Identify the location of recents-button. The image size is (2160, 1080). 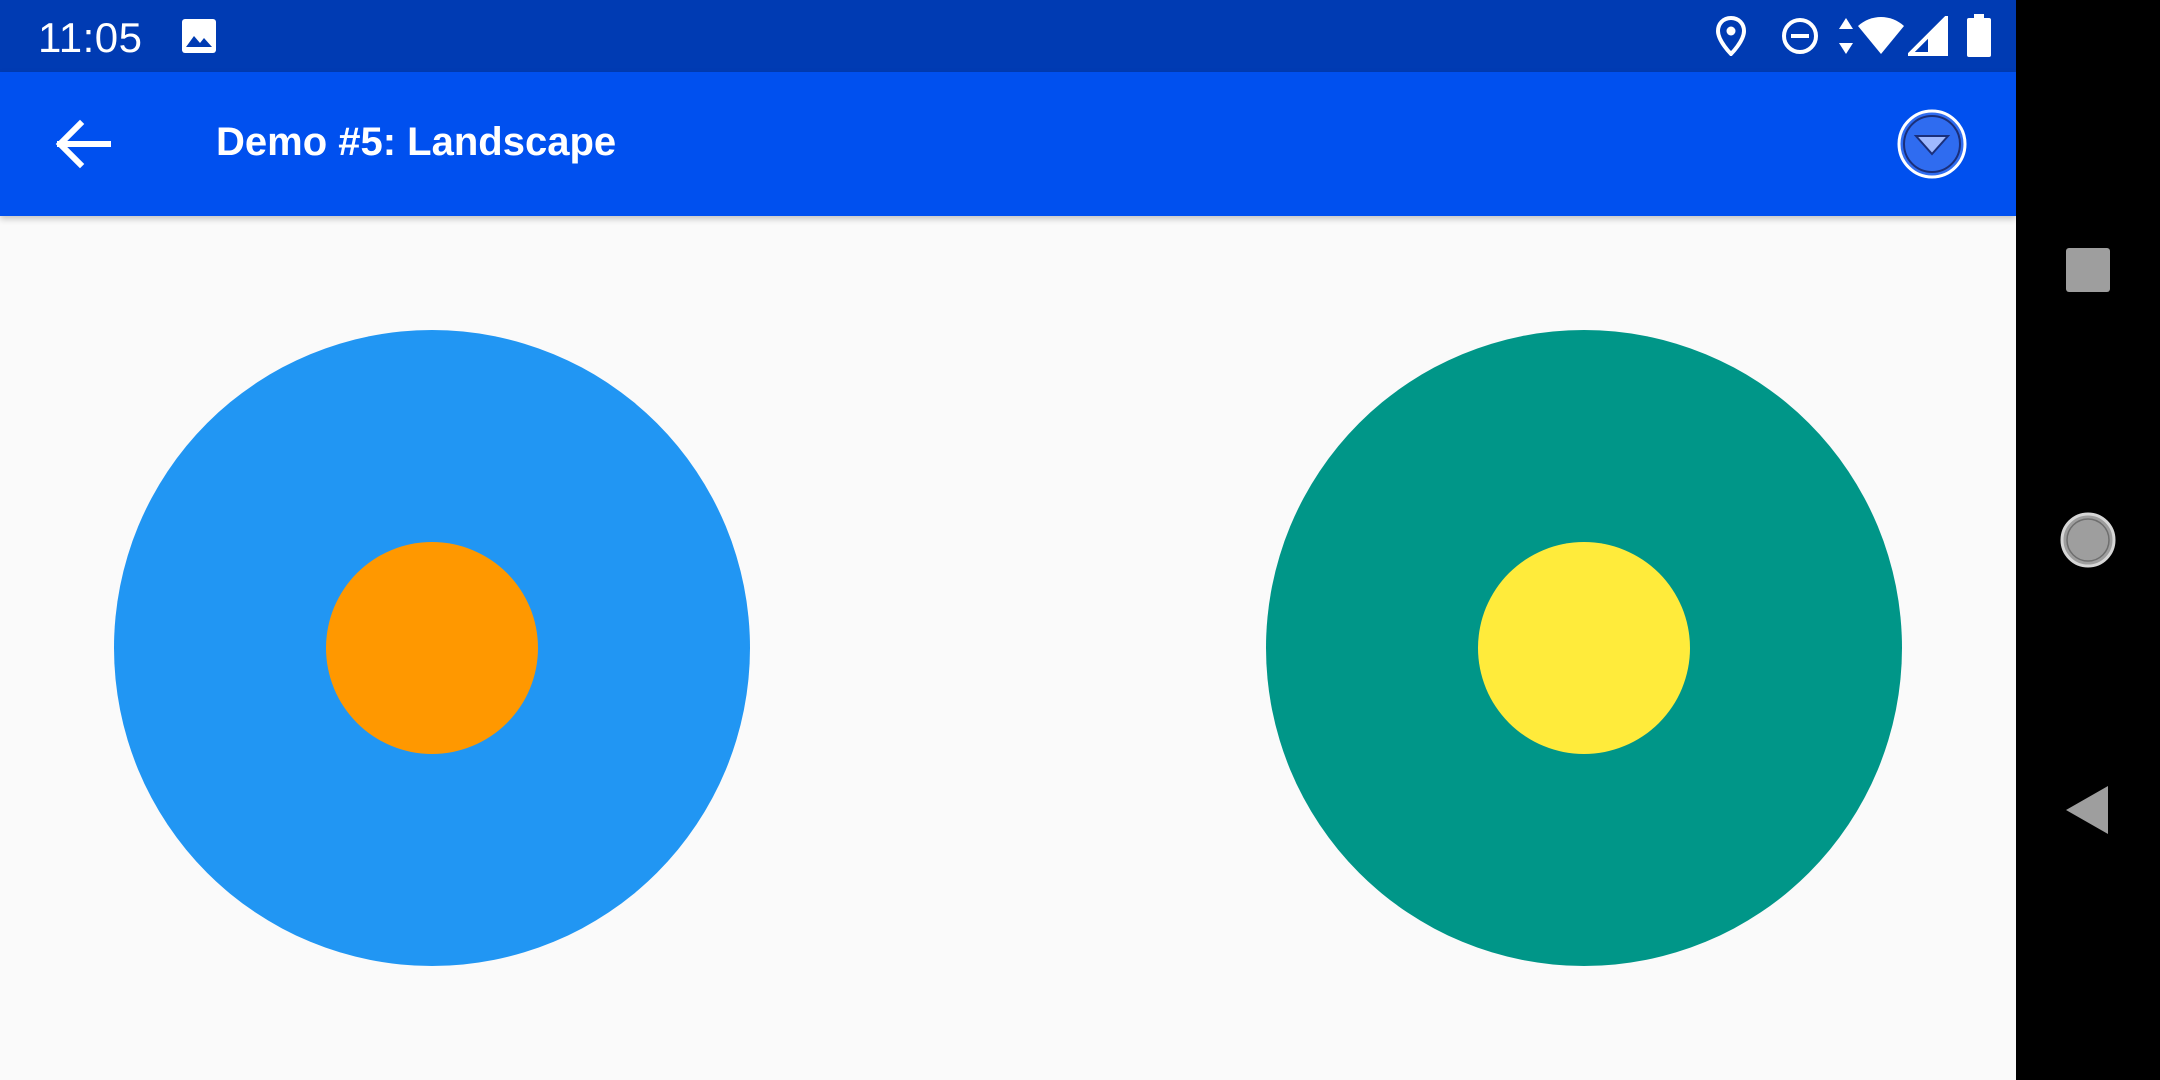
(2088, 270).